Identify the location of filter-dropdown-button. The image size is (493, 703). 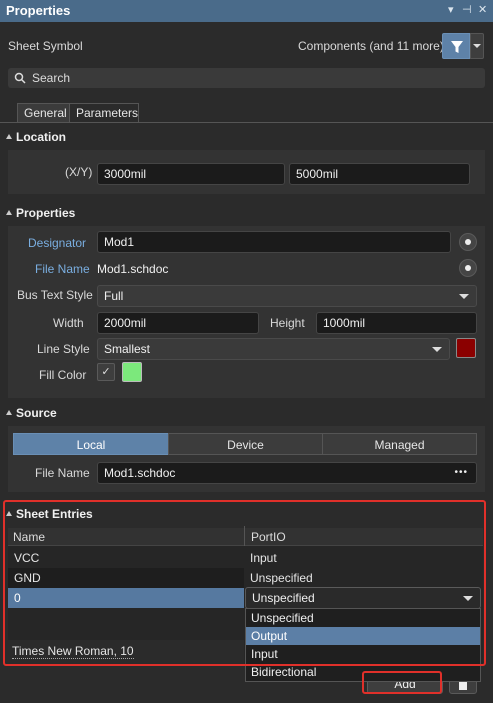
(477, 46).